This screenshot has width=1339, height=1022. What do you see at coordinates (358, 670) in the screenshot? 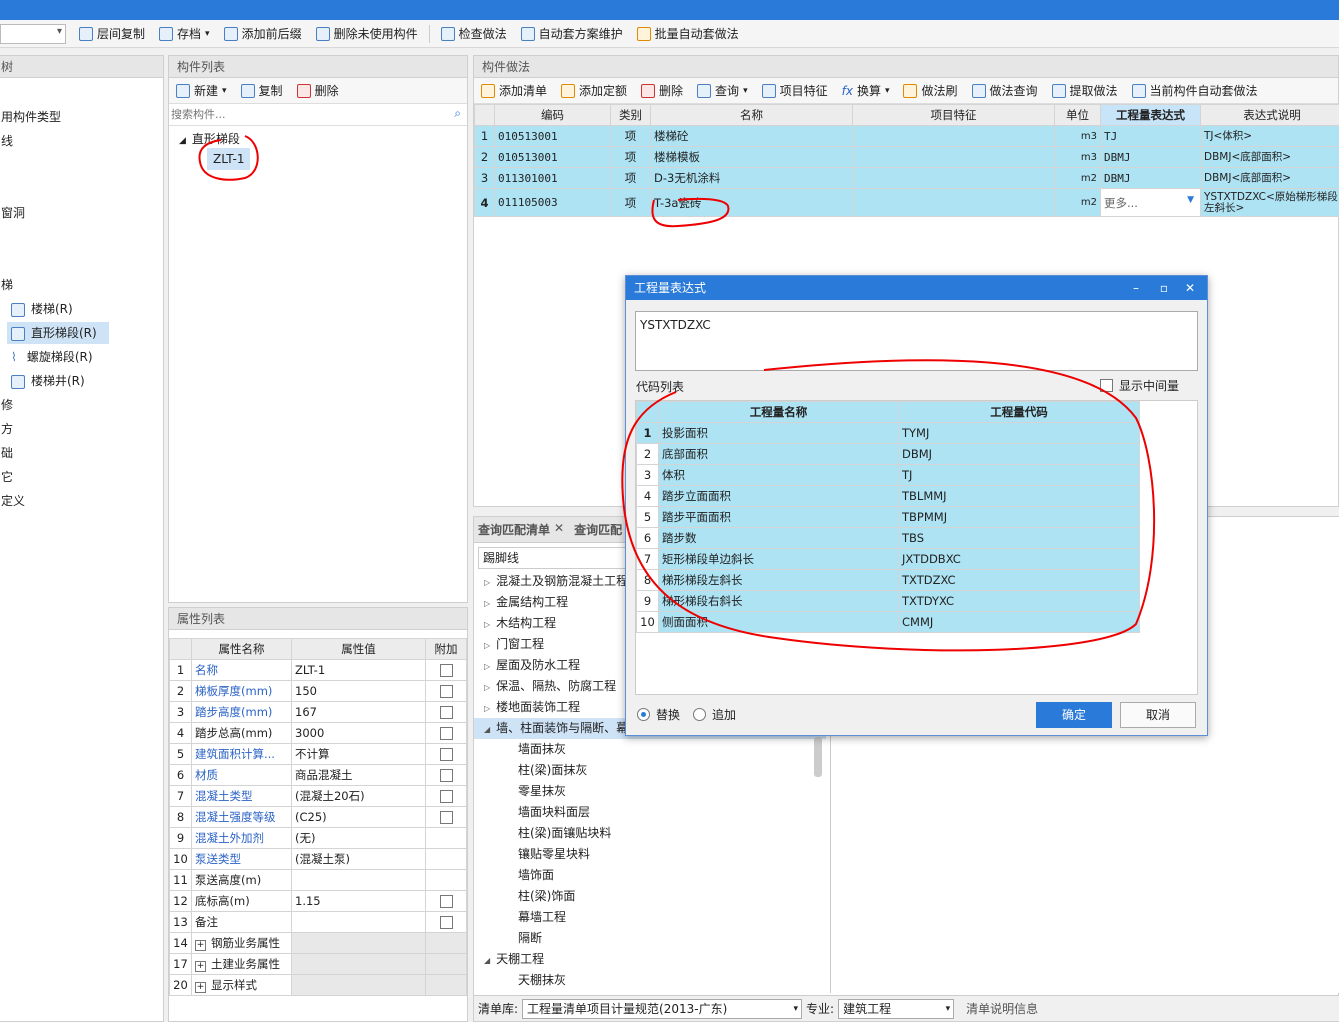
I see `property-value: ZLT-1` at bounding box center [358, 670].